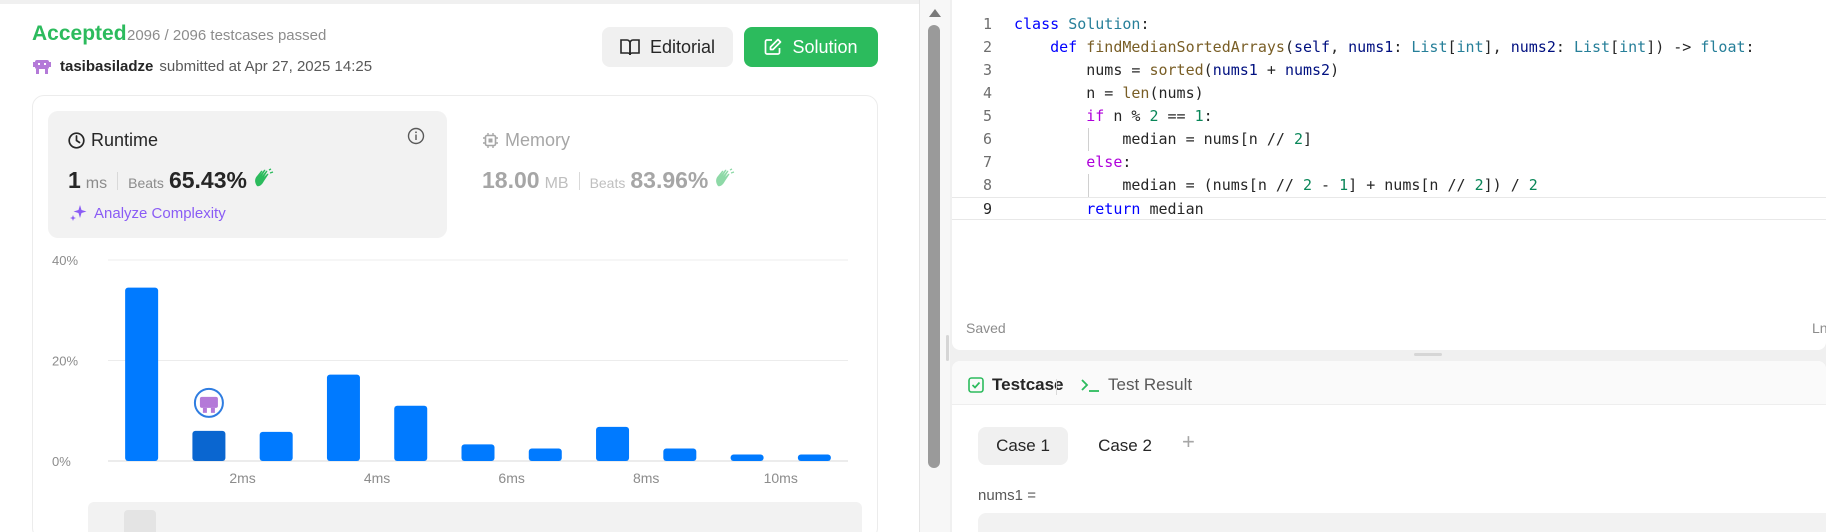 The image size is (1826, 532). Describe the element at coordinates (1389, 139) in the screenshot. I see `code-line: 6 median = nums[n // 2]` at that location.